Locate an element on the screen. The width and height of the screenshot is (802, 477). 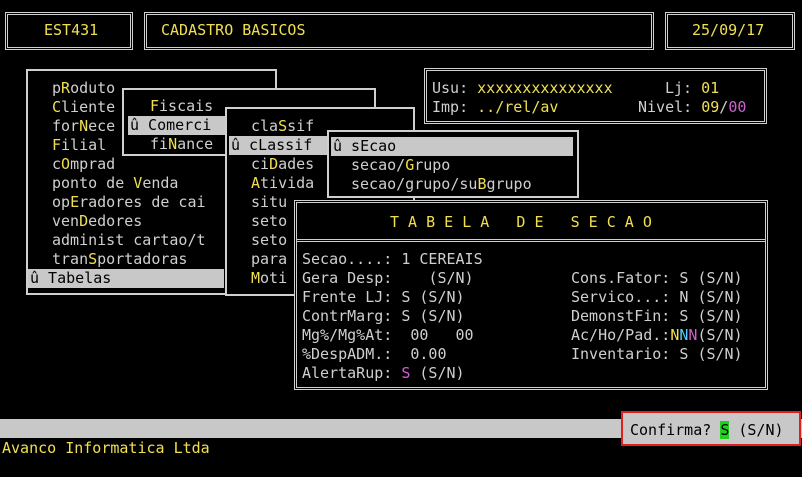
menu-item-filial: Filial is located at coordinates (79, 145).